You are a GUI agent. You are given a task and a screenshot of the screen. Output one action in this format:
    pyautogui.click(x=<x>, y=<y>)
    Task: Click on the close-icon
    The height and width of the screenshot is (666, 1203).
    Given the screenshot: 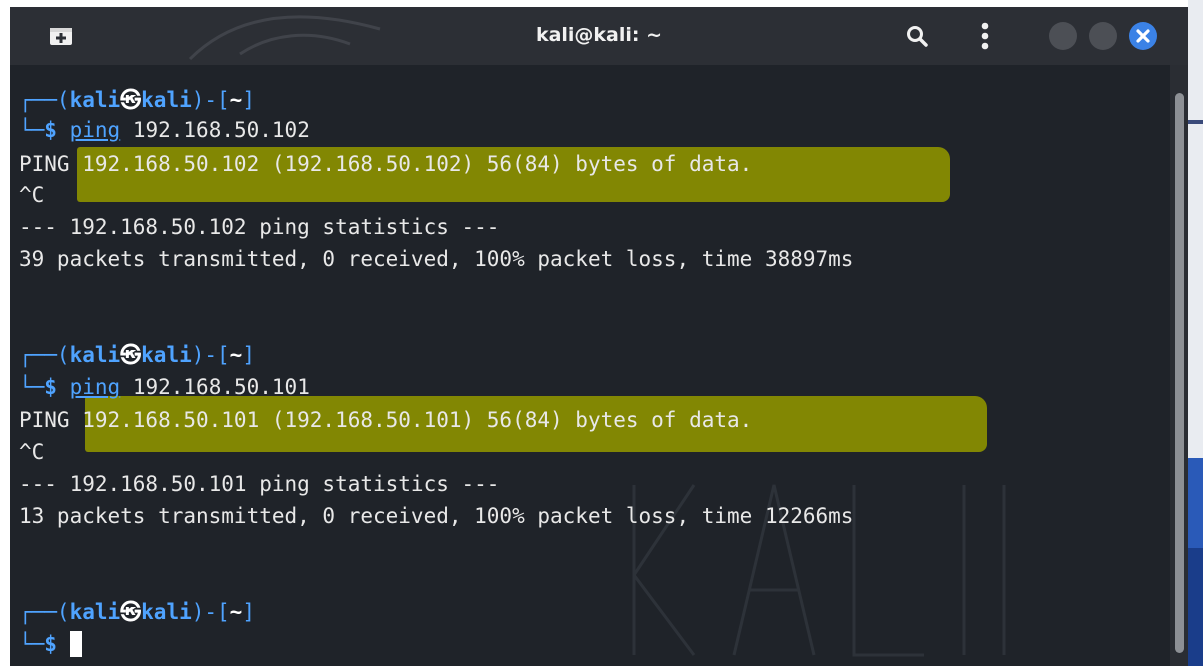 What is the action you would take?
    pyautogui.click(x=1143, y=36)
    